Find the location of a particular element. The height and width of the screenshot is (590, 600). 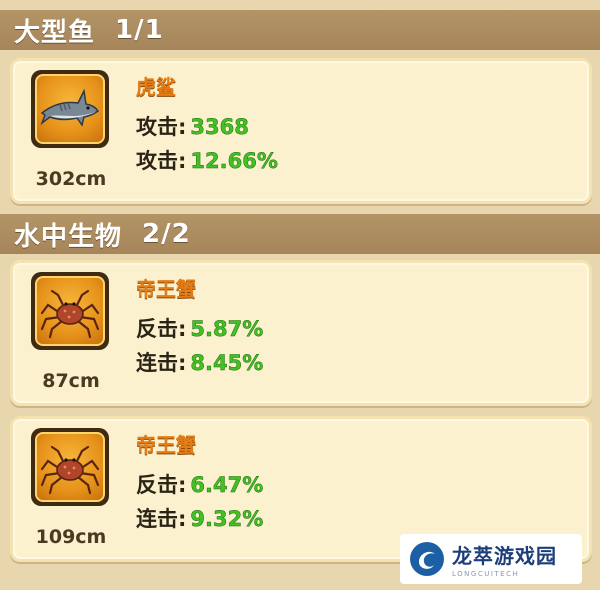

section-count: 1/1 is located at coordinates (139, 30).